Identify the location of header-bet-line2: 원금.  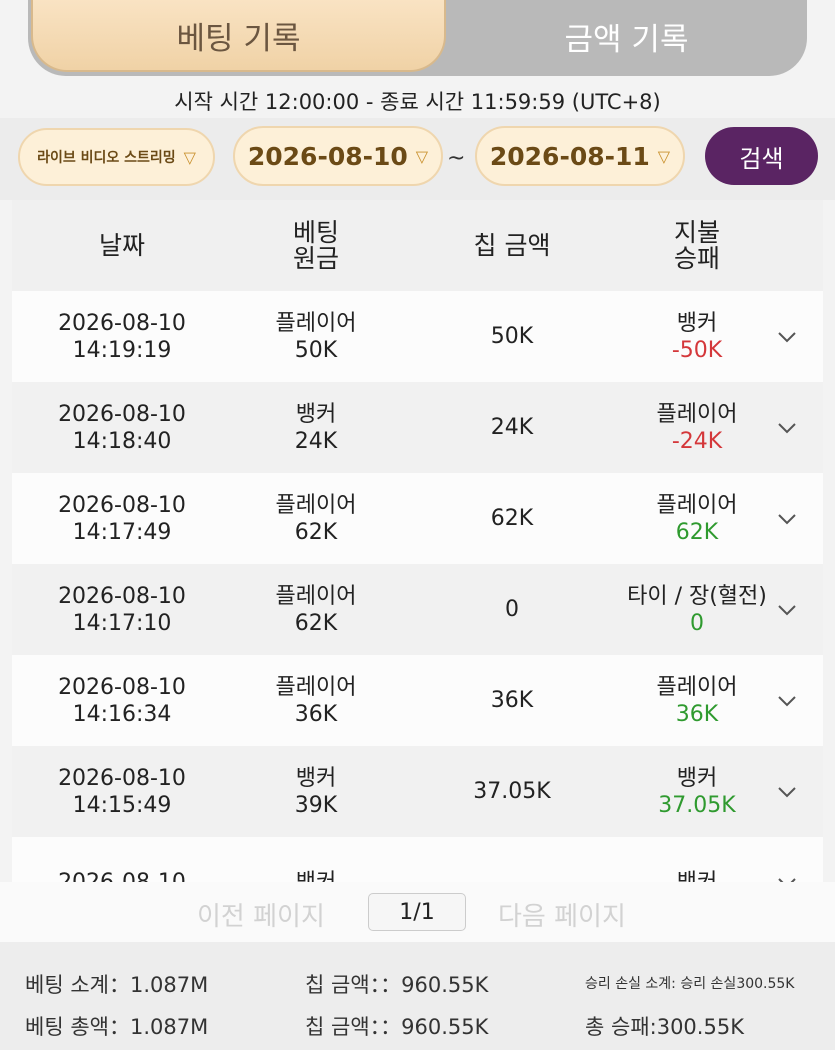
(315, 258).